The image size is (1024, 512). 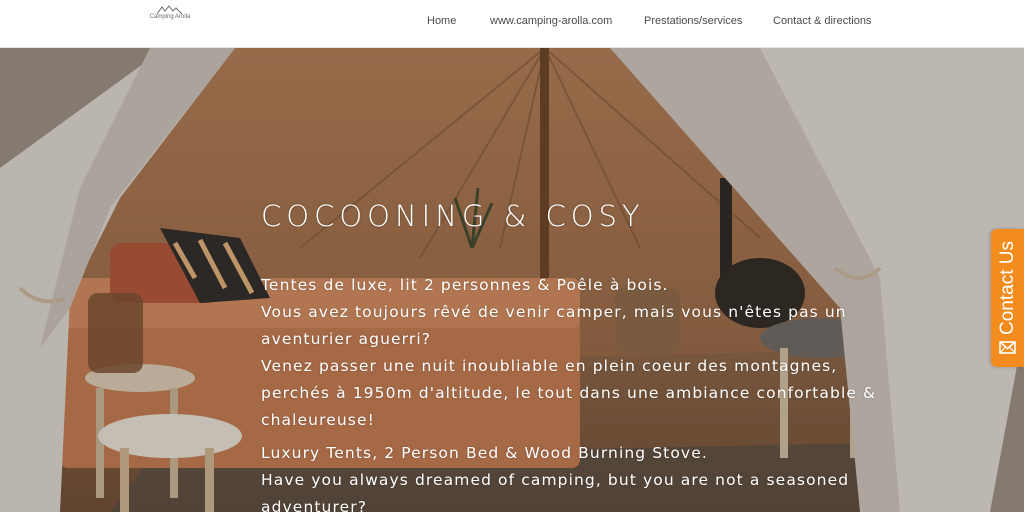 What do you see at coordinates (1007, 288) in the screenshot?
I see `contact-us-label: Contact Us` at bounding box center [1007, 288].